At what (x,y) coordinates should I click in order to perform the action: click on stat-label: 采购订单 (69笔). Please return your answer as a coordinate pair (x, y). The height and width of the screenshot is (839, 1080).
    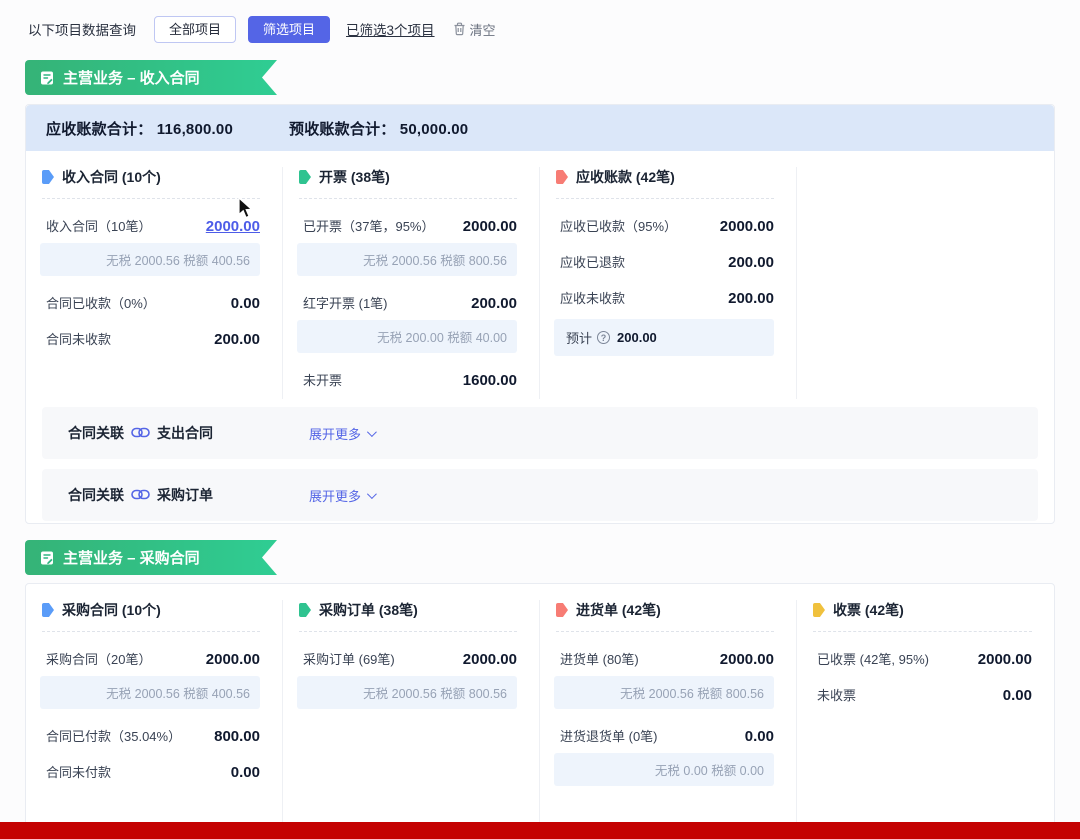
    Looking at the image, I should click on (349, 659).